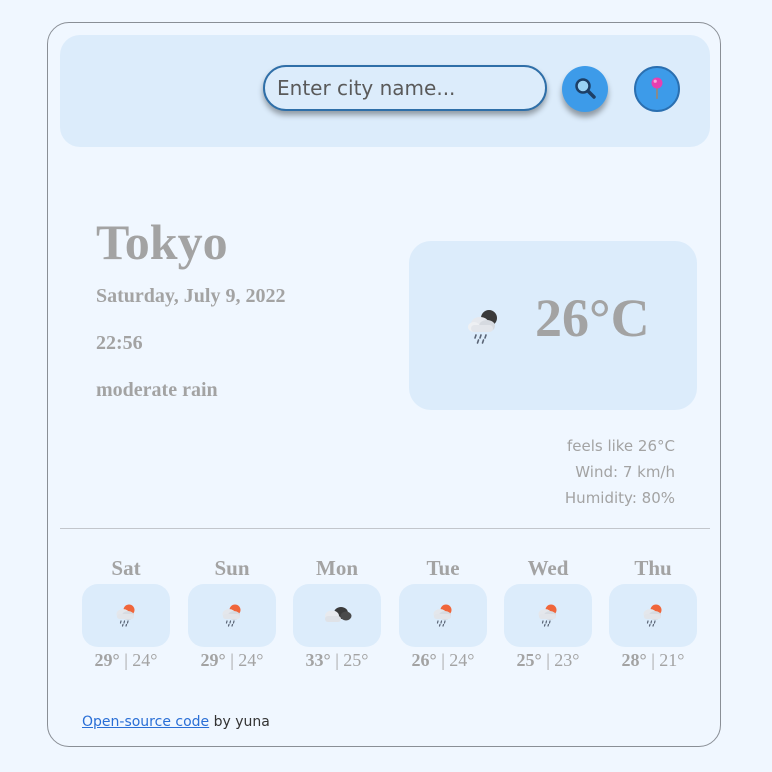 The height and width of the screenshot is (772, 772). I want to click on forecast-temps: 25° | 23°, so click(548, 660).